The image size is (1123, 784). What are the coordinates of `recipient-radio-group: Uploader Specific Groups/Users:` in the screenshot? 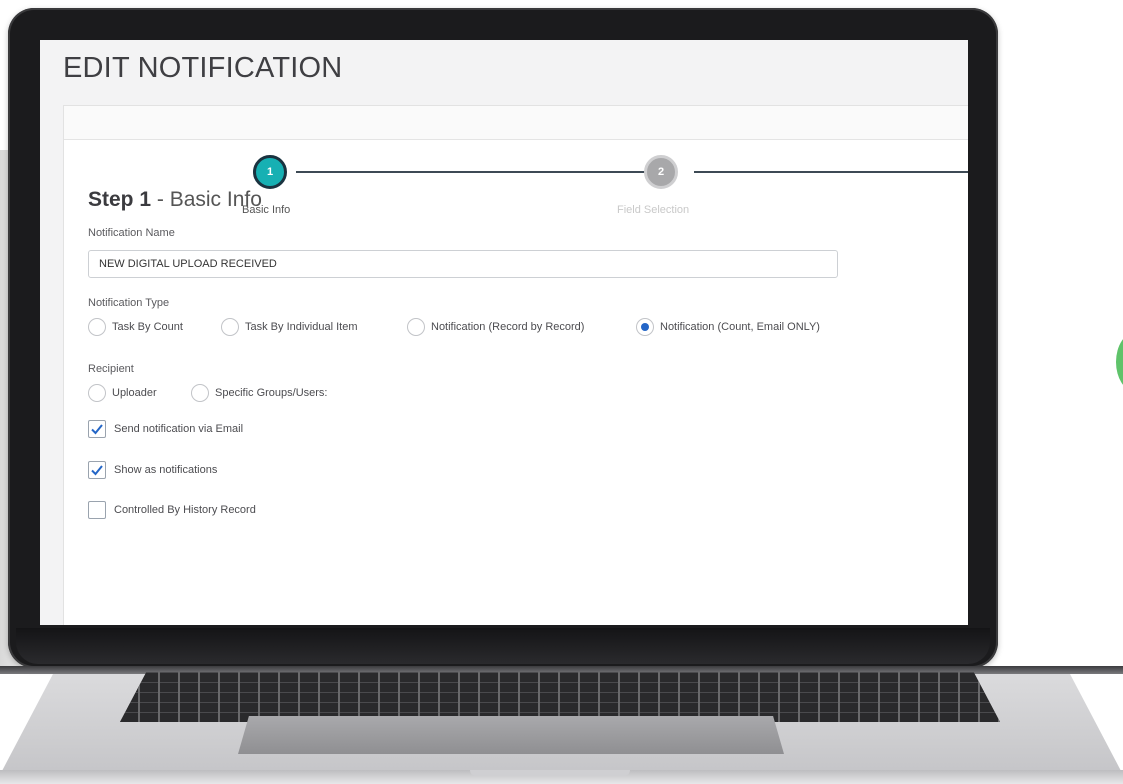 It's located at (288, 393).